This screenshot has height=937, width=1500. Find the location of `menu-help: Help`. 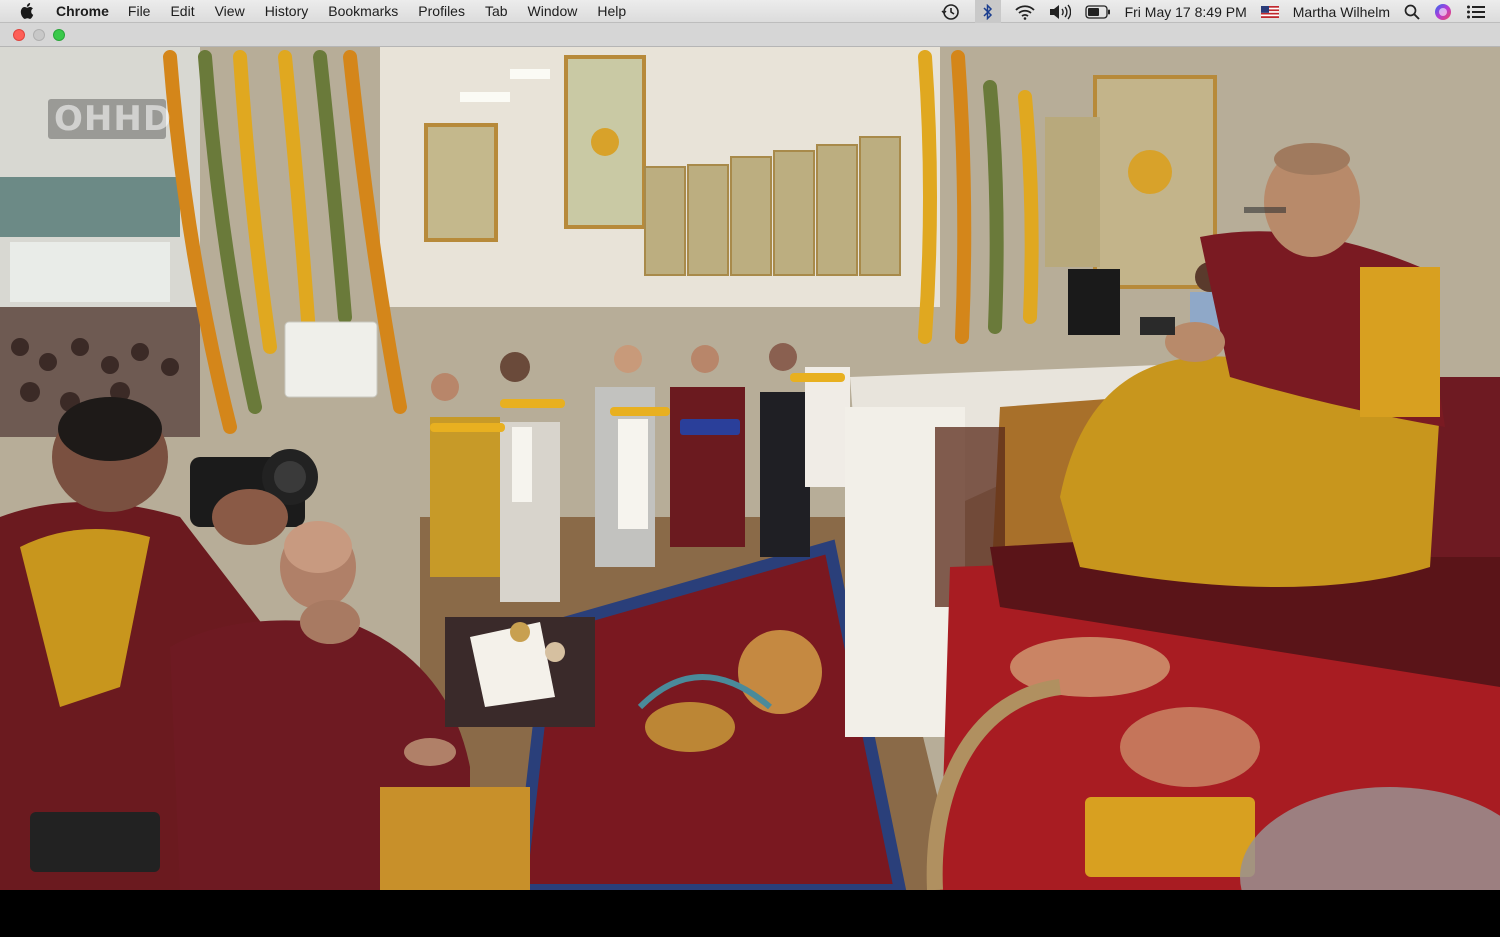

menu-help: Help is located at coordinates (611, 11).